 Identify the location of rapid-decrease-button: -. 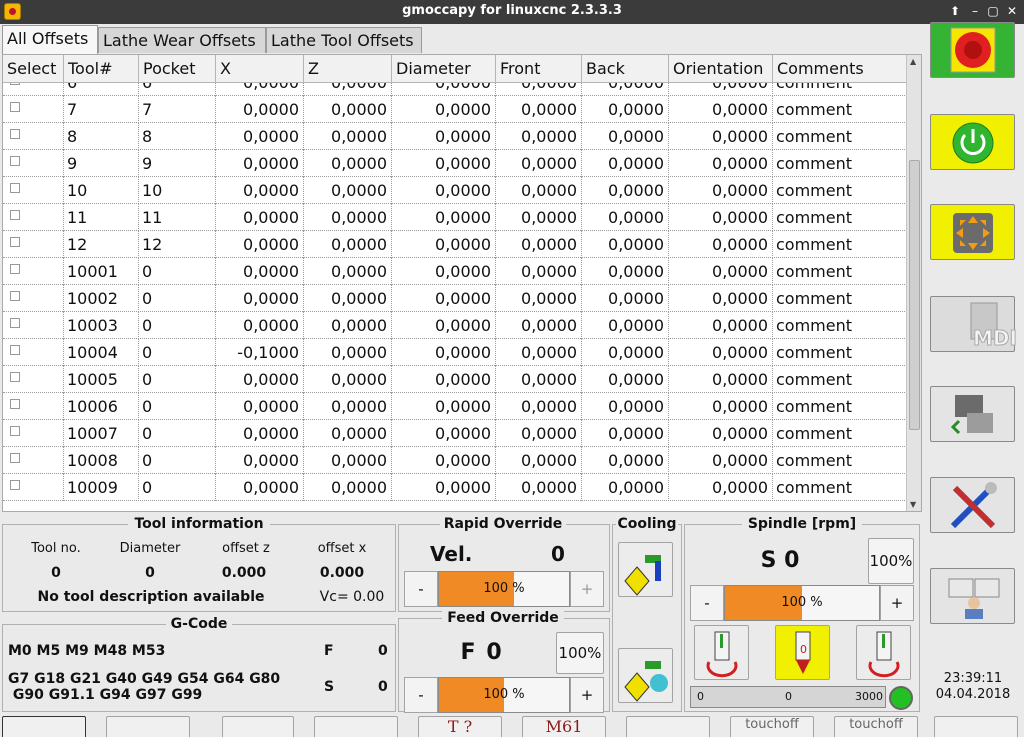
(421, 589).